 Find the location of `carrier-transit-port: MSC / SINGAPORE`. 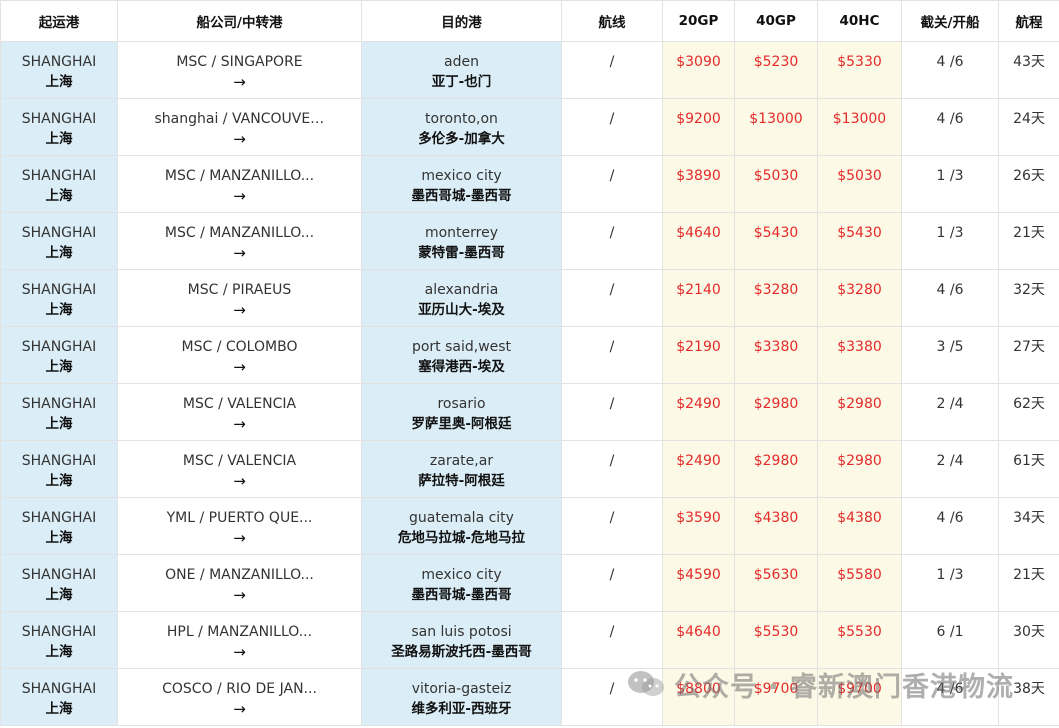

carrier-transit-port: MSC / SINGAPORE is located at coordinates (240, 62).